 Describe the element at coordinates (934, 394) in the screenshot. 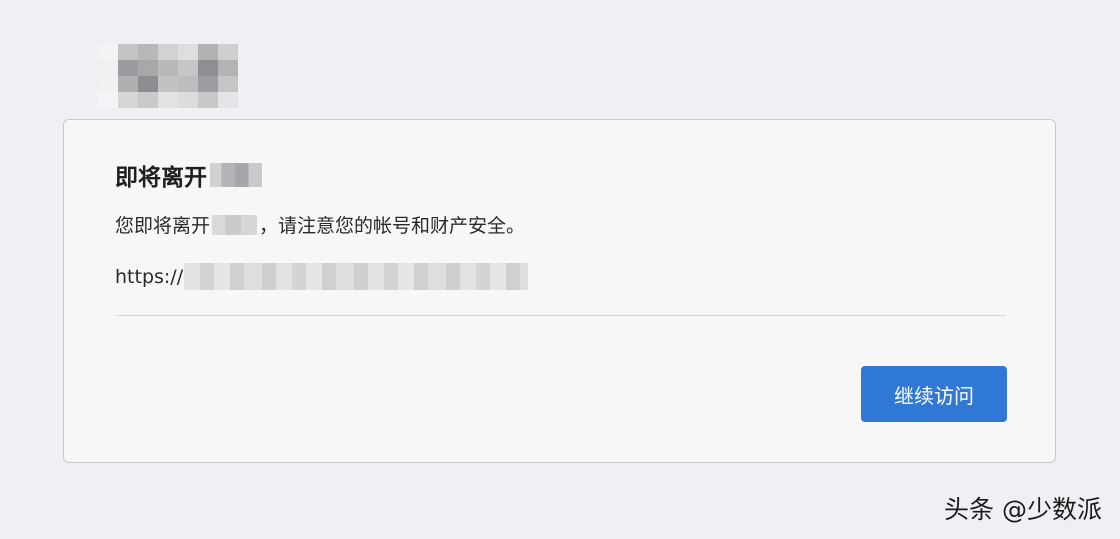

I see `continue-visit-button: 继续访问` at that location.